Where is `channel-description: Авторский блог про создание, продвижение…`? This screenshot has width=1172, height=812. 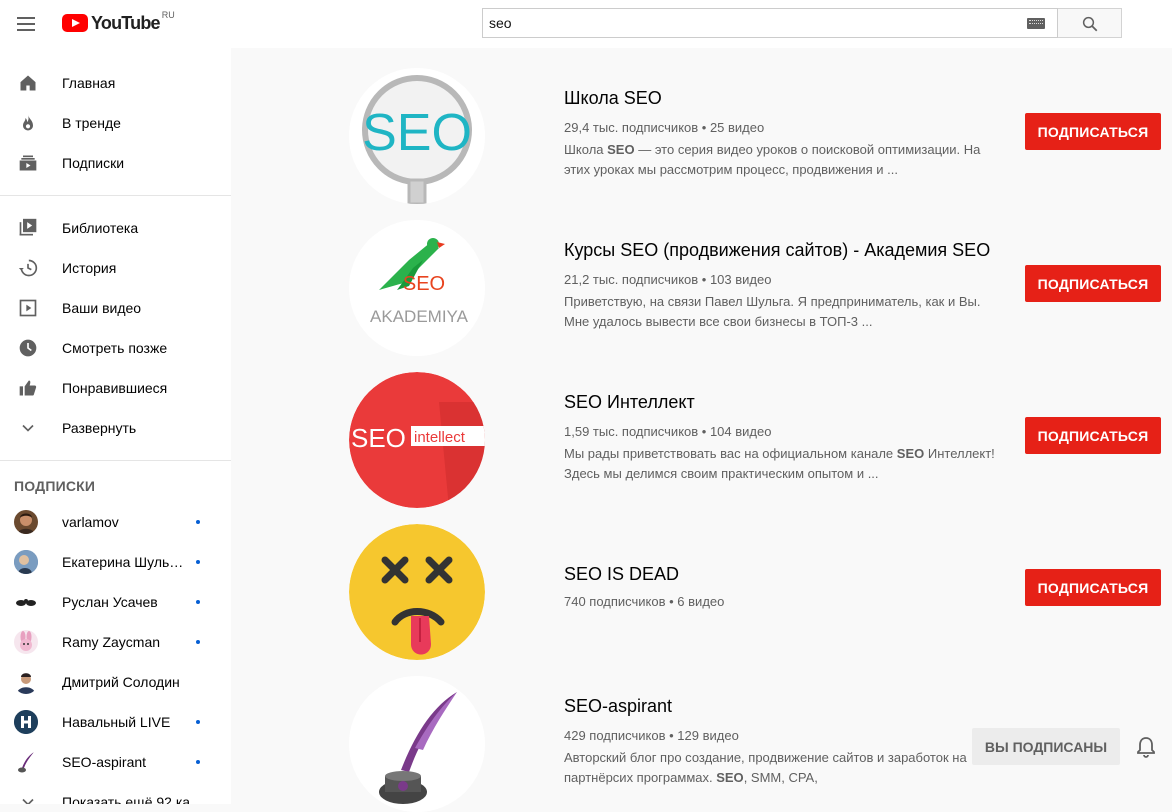
channel-description: Авторский блог про создание, продвижение… is located at coordinates (765, 767).